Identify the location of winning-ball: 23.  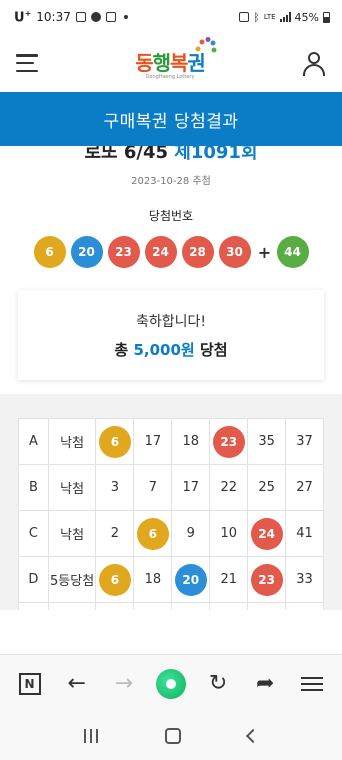
(123, 252).